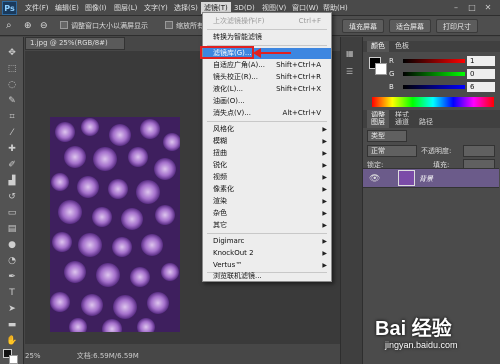 The width and height of the screenshot is (500, 364). Describe the element at coordinates (47, 26) in the screenshot. I see `zoom-out-icon: ⊖` at that location.